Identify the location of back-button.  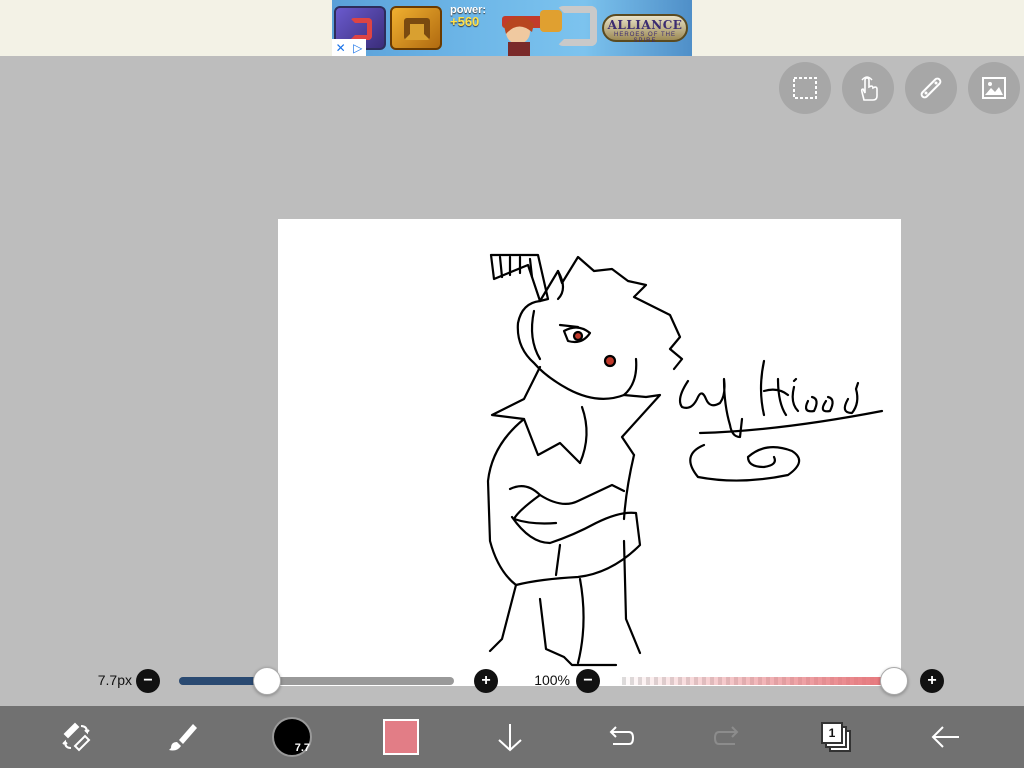
(946, 737).